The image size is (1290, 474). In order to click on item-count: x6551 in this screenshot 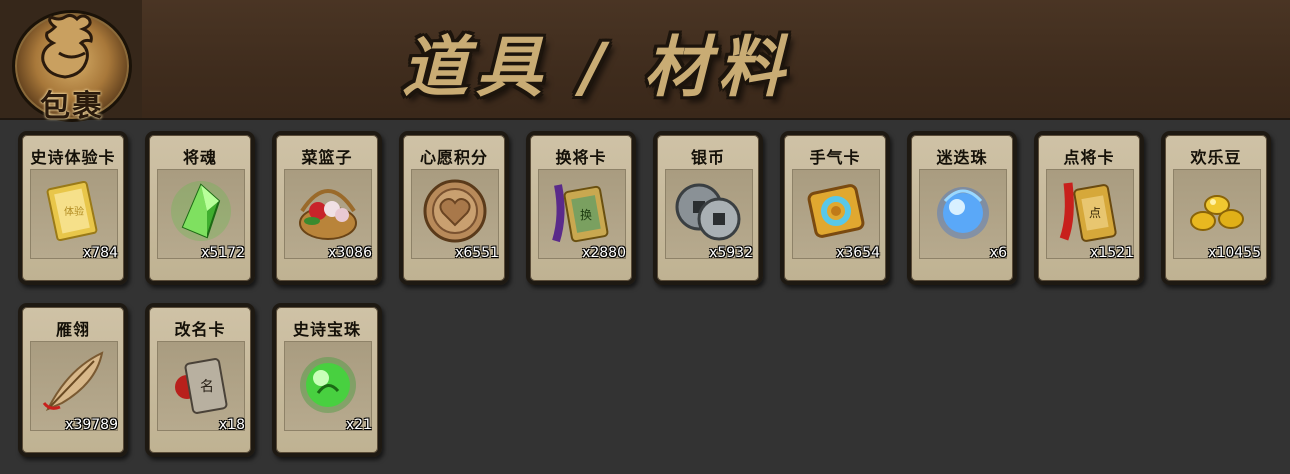, I will do `click(477, 253)`.